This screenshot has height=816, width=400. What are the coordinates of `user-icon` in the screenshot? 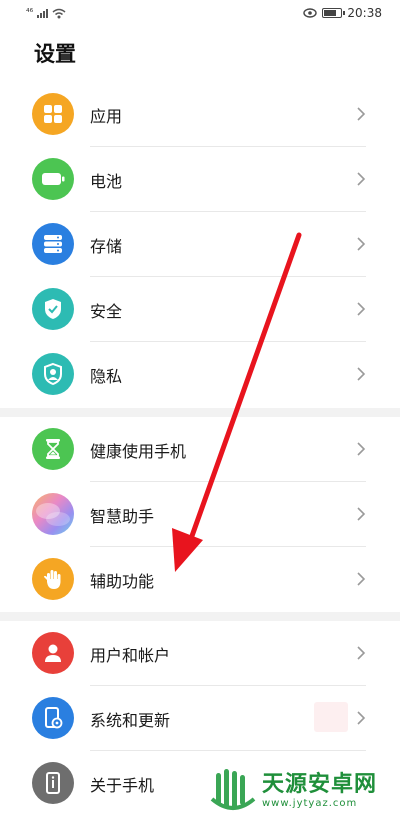 It's located at (53, 653).